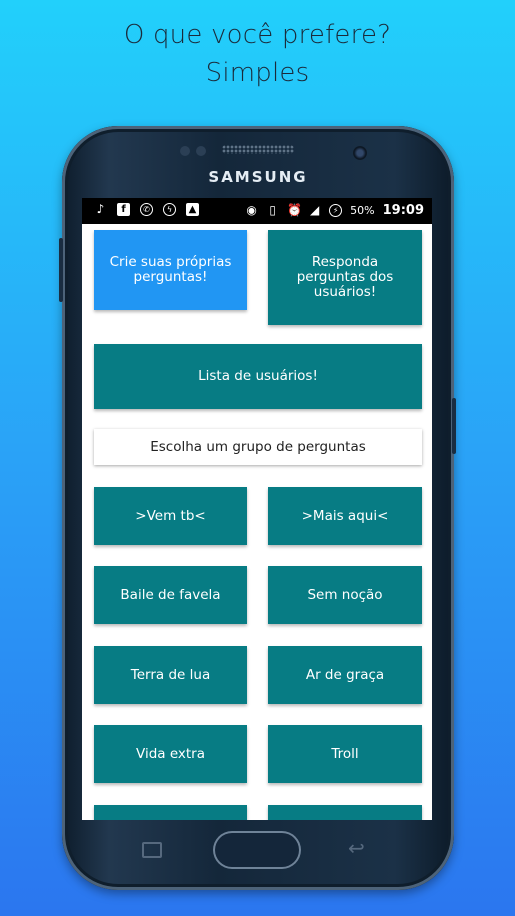 This screenshot has width=515, height=916. I want to click on group-label: Vida extra, so click(170, 753).